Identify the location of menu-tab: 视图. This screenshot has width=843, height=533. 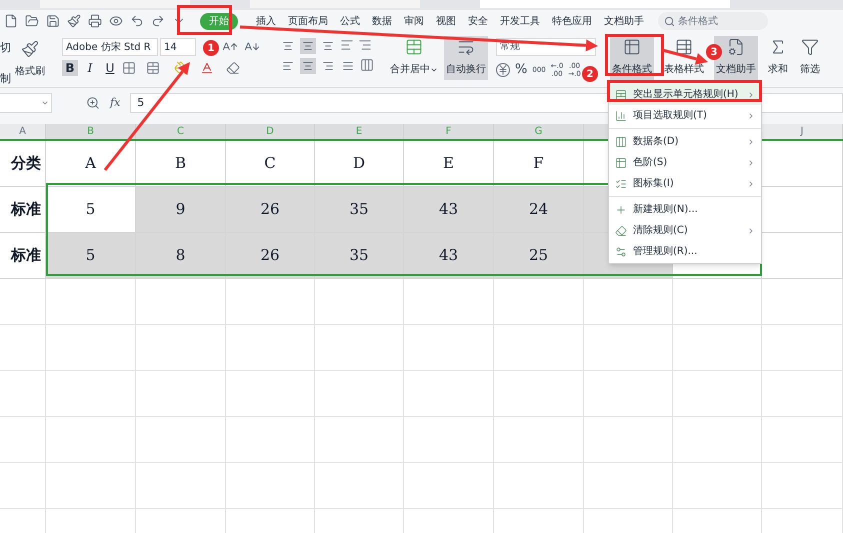
(446, 21).